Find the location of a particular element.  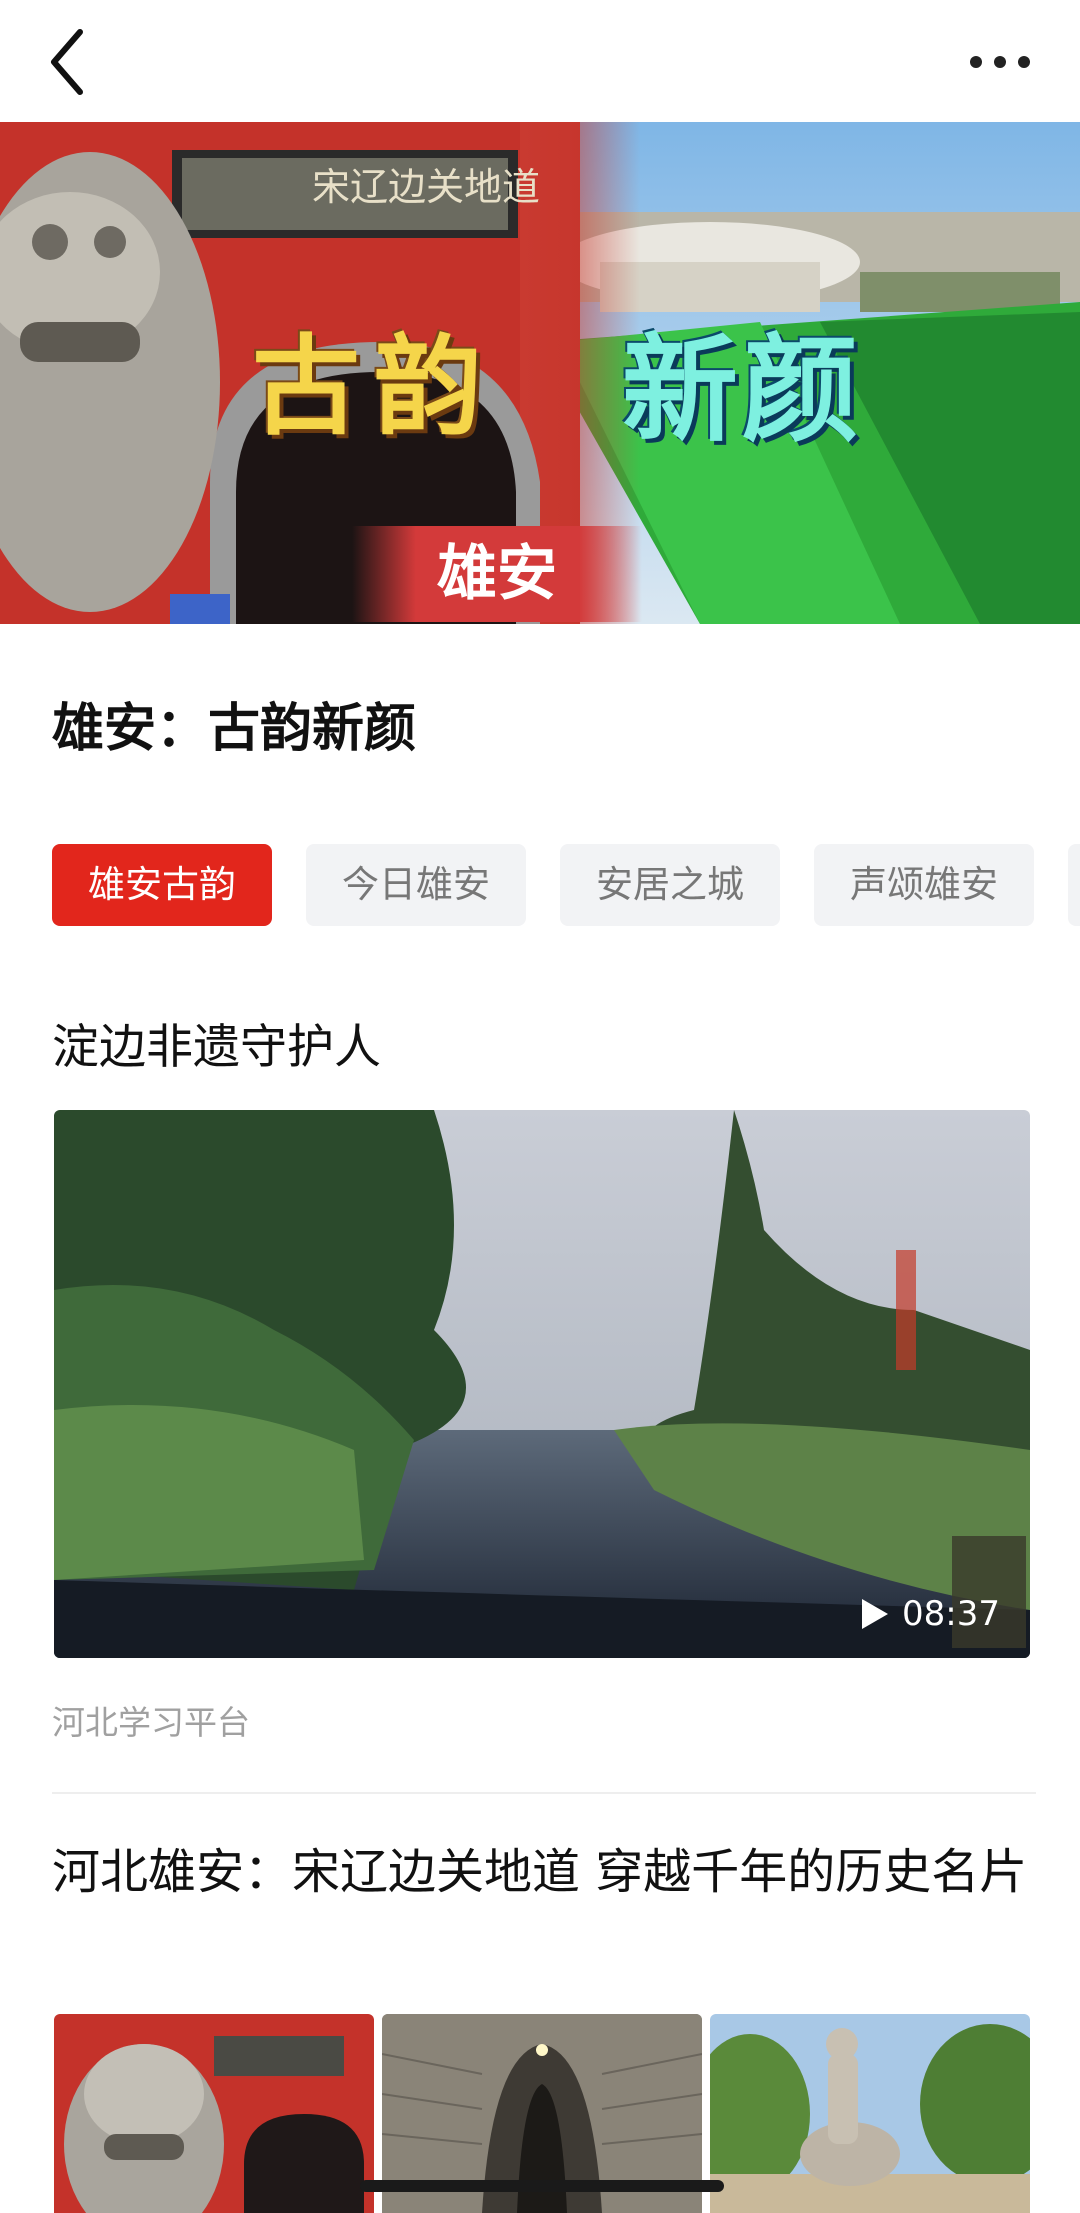

page-title: 雄安：古韵新颜 is located at coordinates (234, 728).